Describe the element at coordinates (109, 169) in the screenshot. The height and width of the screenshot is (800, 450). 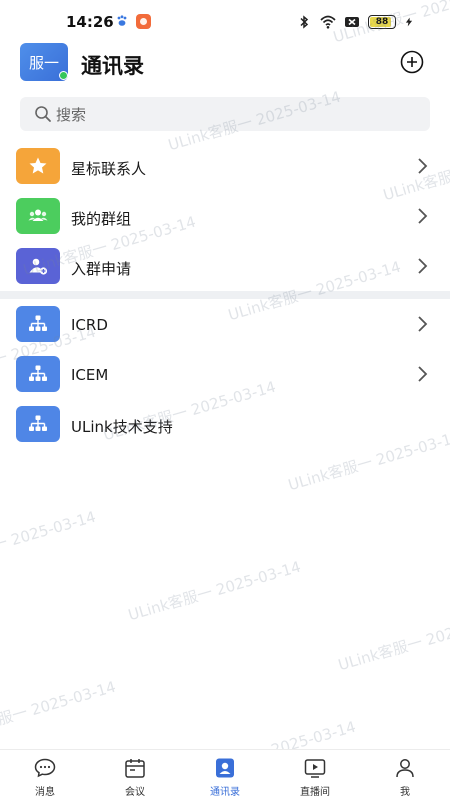
I see `row-label: 星标联系人` at that location.